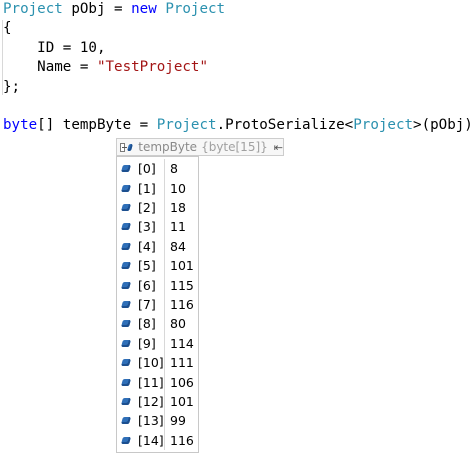 The image size is (474, 457). I want to click on datatip-row: [12] 101, so click(157, 401).